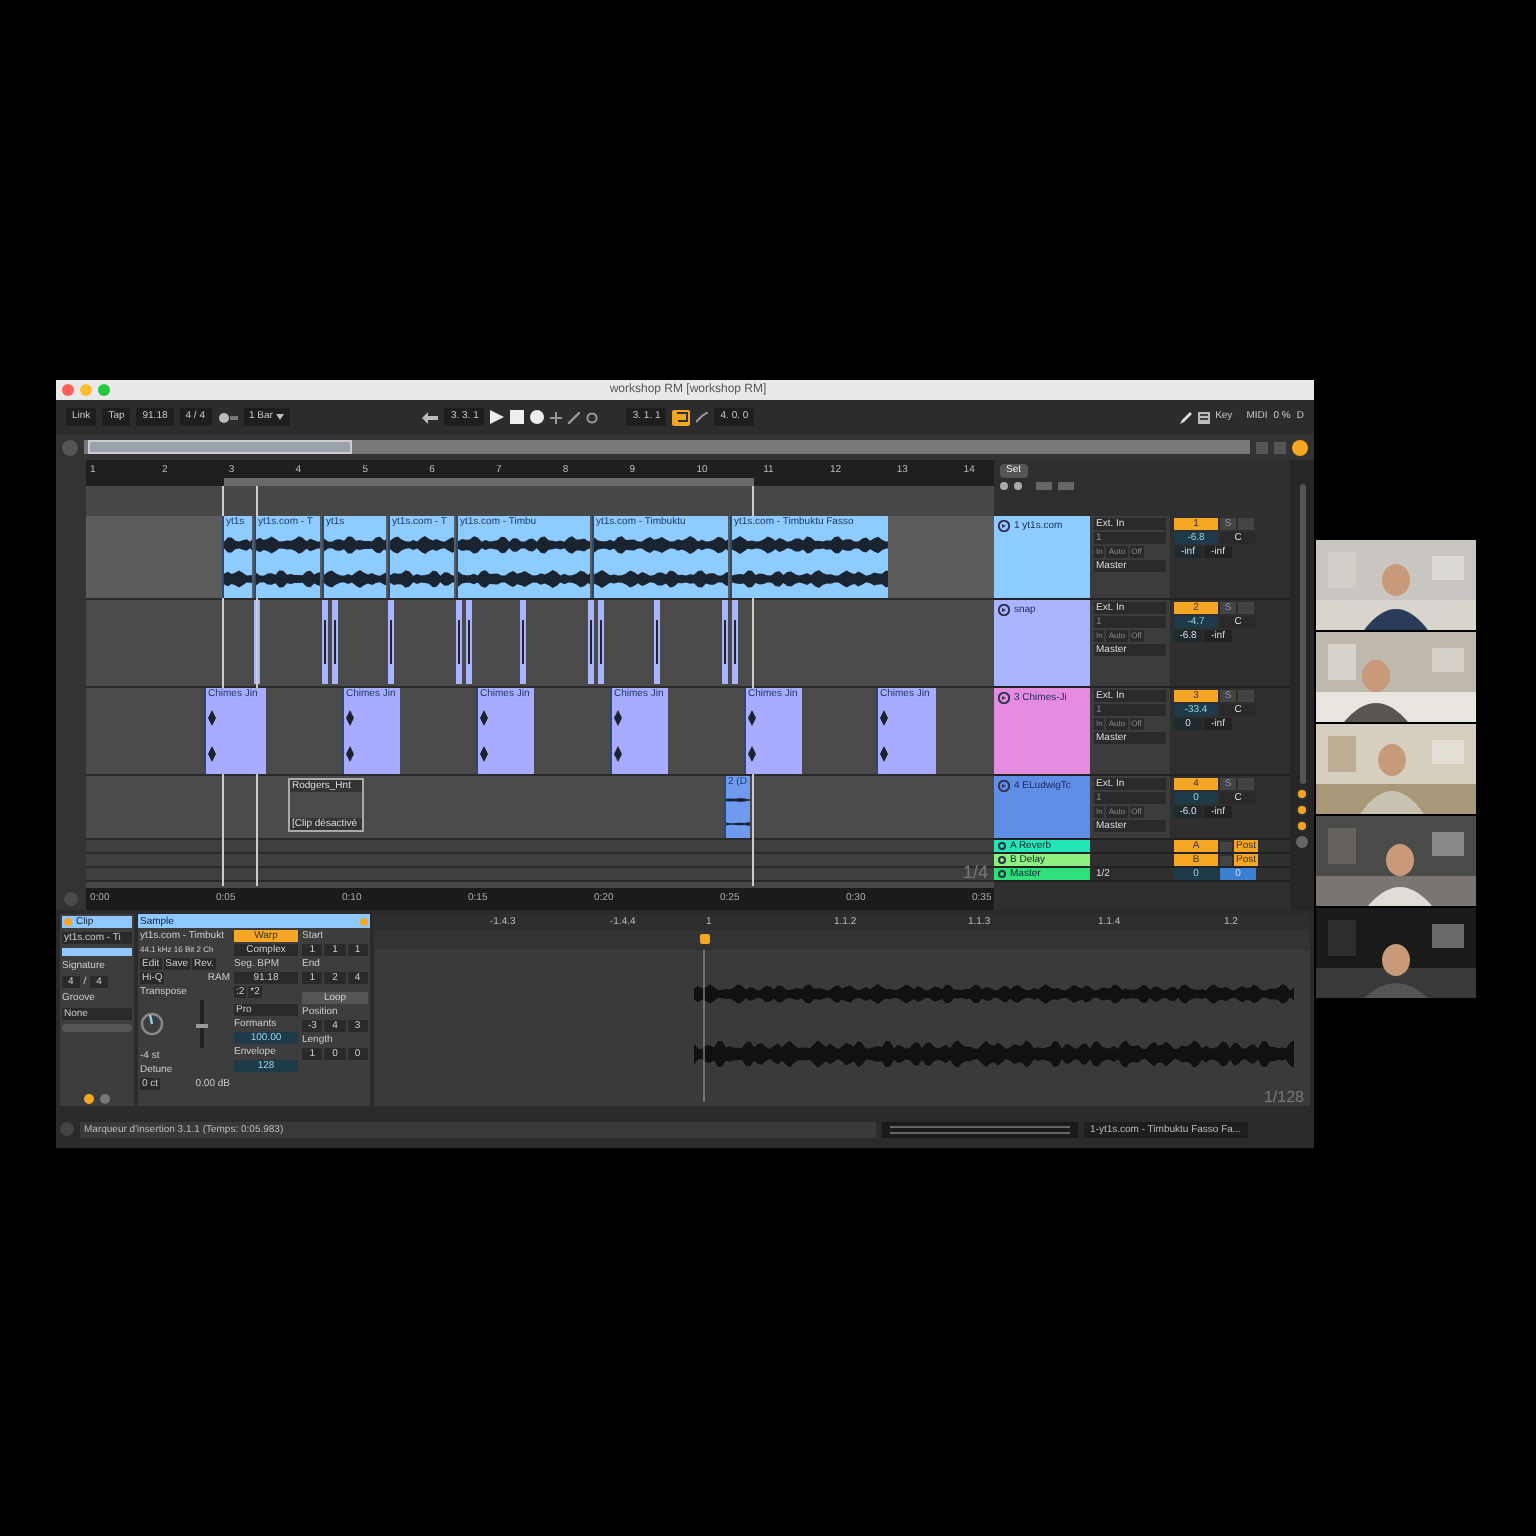 This screenshot has width=1536, height=1536. What do you see at coordinates (705, 939) in the screenshot?
I see `start-marker` at bounding box center [705, 939].